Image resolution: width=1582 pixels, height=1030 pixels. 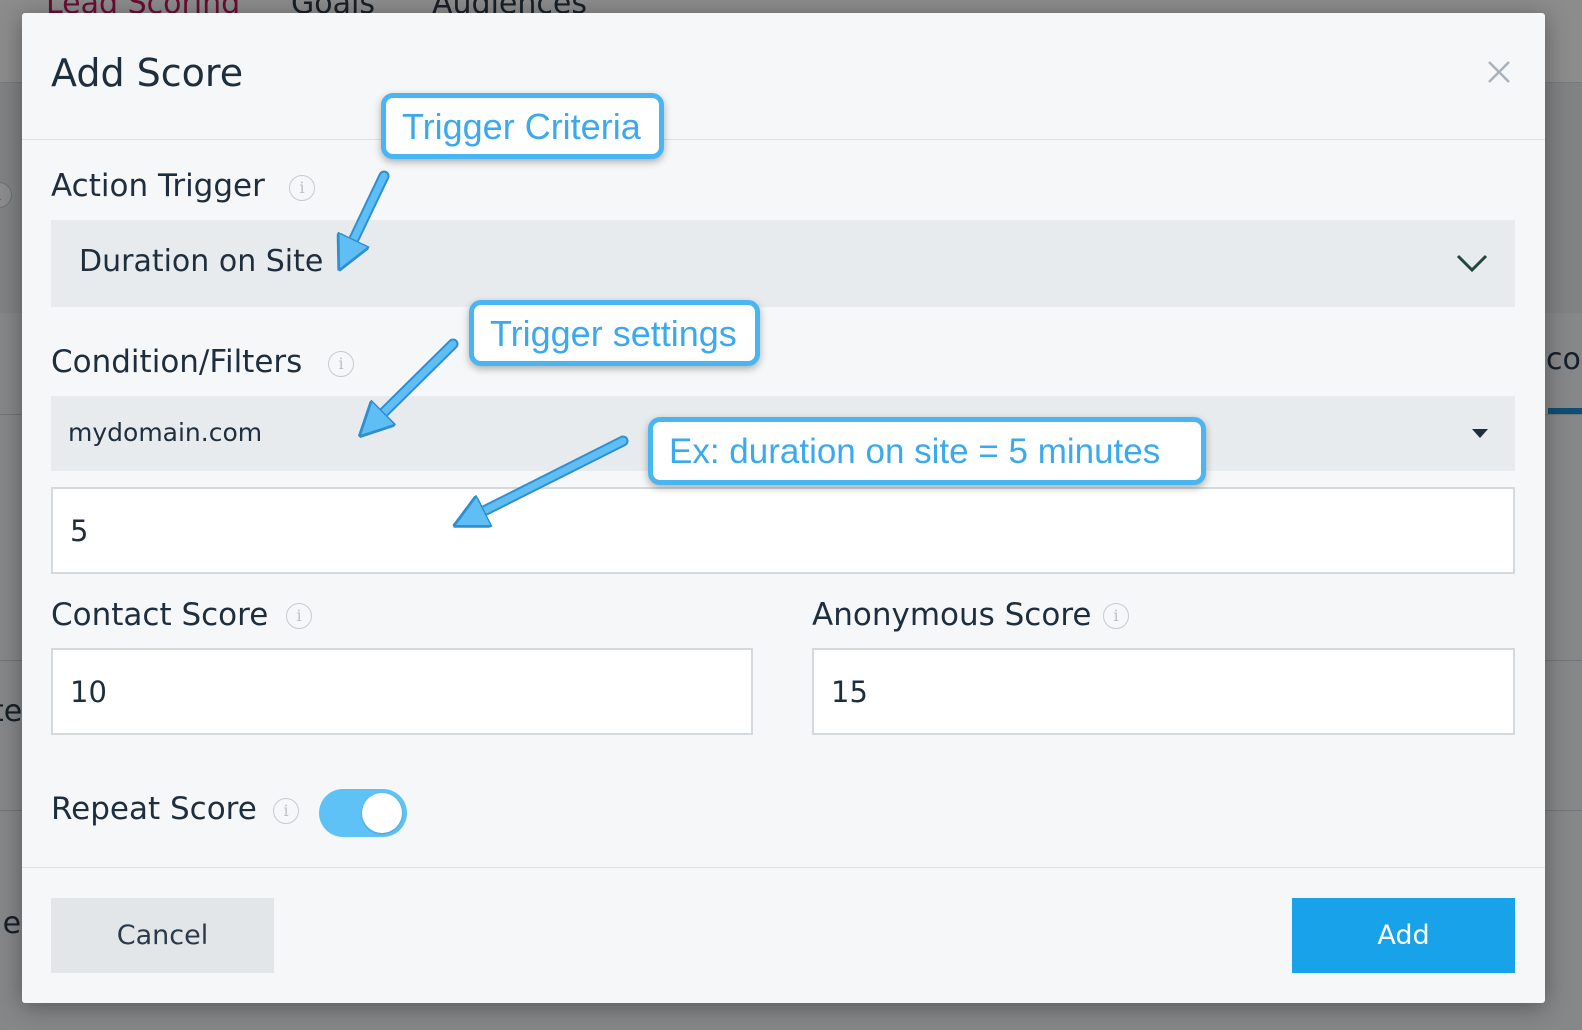 What do you see at coordinates (783, 530) in the screenshot?
I see `condition-value-input` at bounding box center [783, 530].